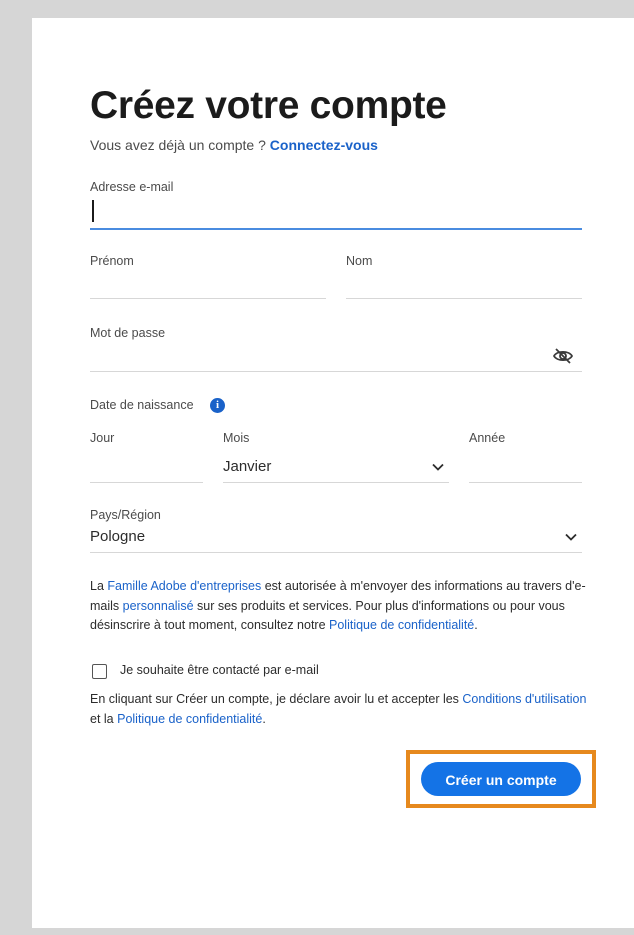  I want to click on last-name-label: Nom, so click(359, 261).